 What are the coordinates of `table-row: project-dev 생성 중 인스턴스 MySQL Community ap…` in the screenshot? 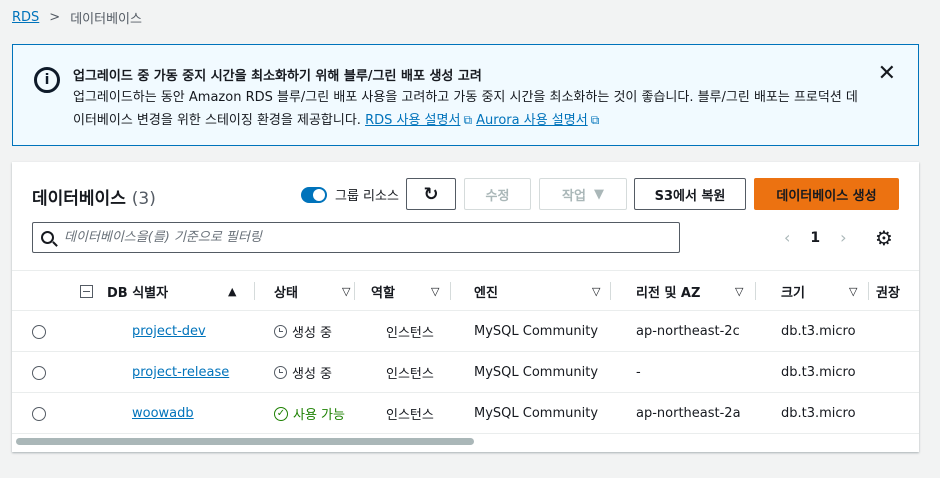 It's located at (465, 331).